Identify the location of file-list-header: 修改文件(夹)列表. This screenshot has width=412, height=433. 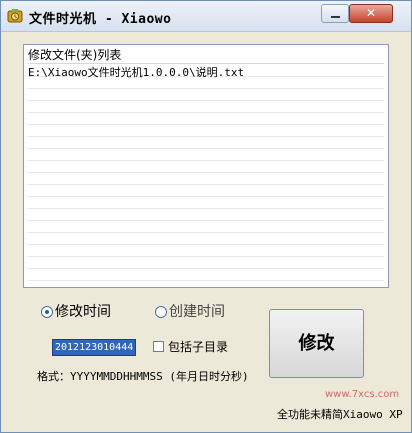
(206, 55).